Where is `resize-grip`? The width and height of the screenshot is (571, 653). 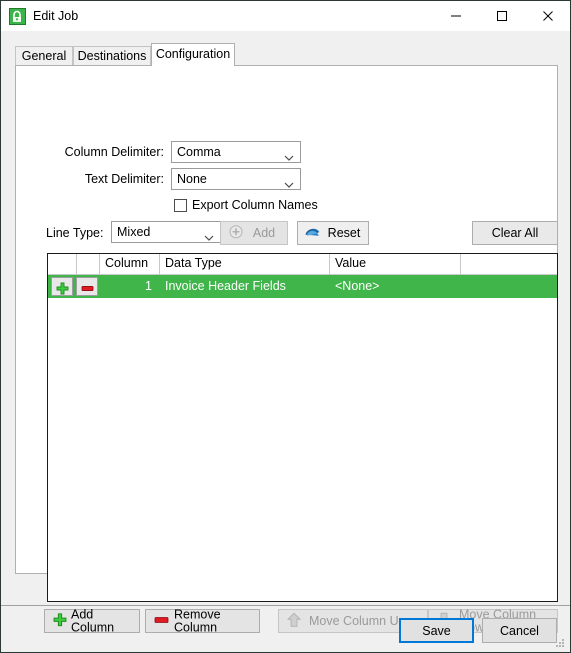 resize-grip is located at coordinates (560, 643).